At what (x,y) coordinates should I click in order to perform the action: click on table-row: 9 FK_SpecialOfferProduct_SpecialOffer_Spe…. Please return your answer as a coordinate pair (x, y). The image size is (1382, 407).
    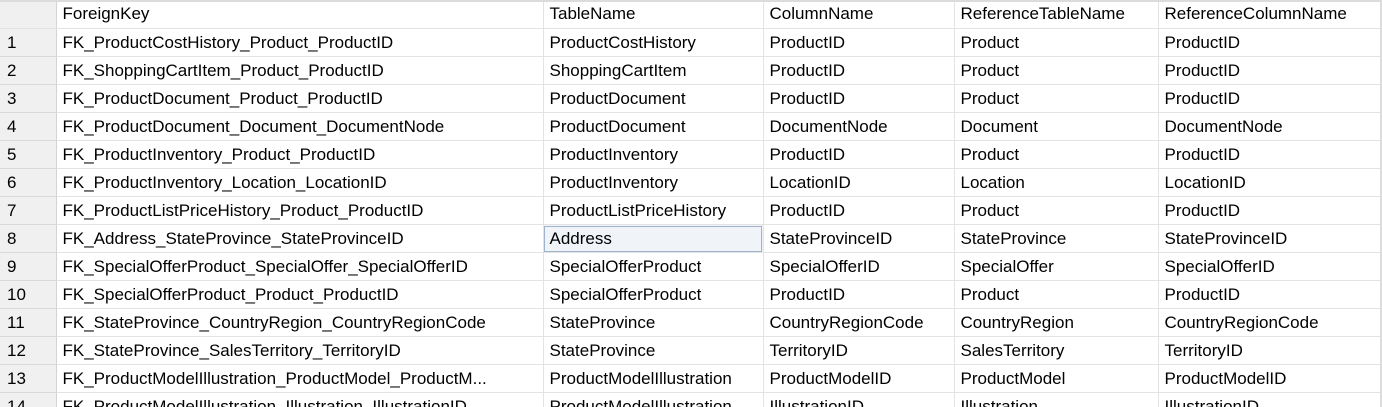
    Looking at the image, I should click on (691, 266).